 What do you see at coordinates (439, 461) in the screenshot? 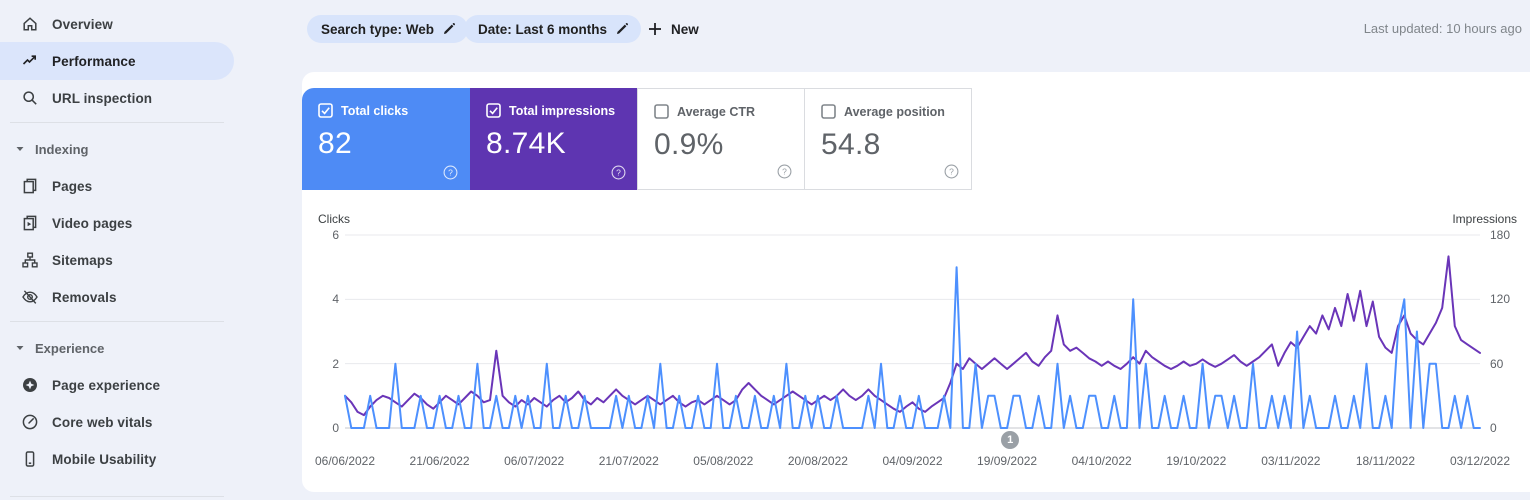
I see `x-axis-date-tick: 21/06/2022` at bounding box center [439, 461].